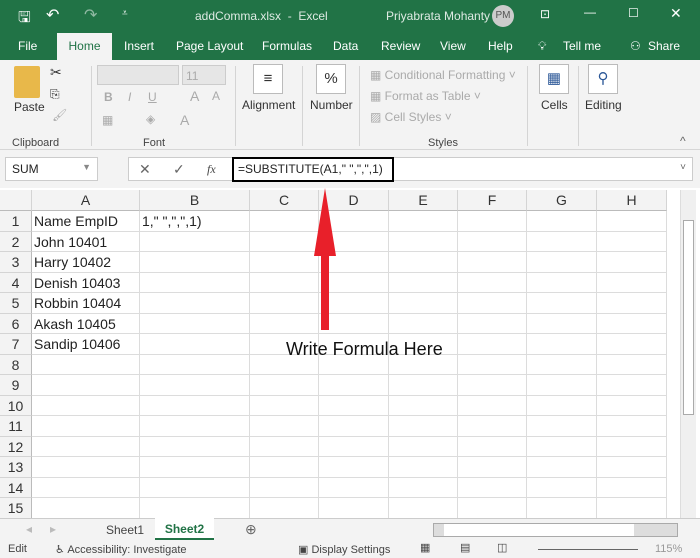 Image resolution: width=700 pixels, height=558 pixels. What do you see at coordinates (492, 364) in the screenshot?
I see `cell-F8` at bounding box center [492, 364].